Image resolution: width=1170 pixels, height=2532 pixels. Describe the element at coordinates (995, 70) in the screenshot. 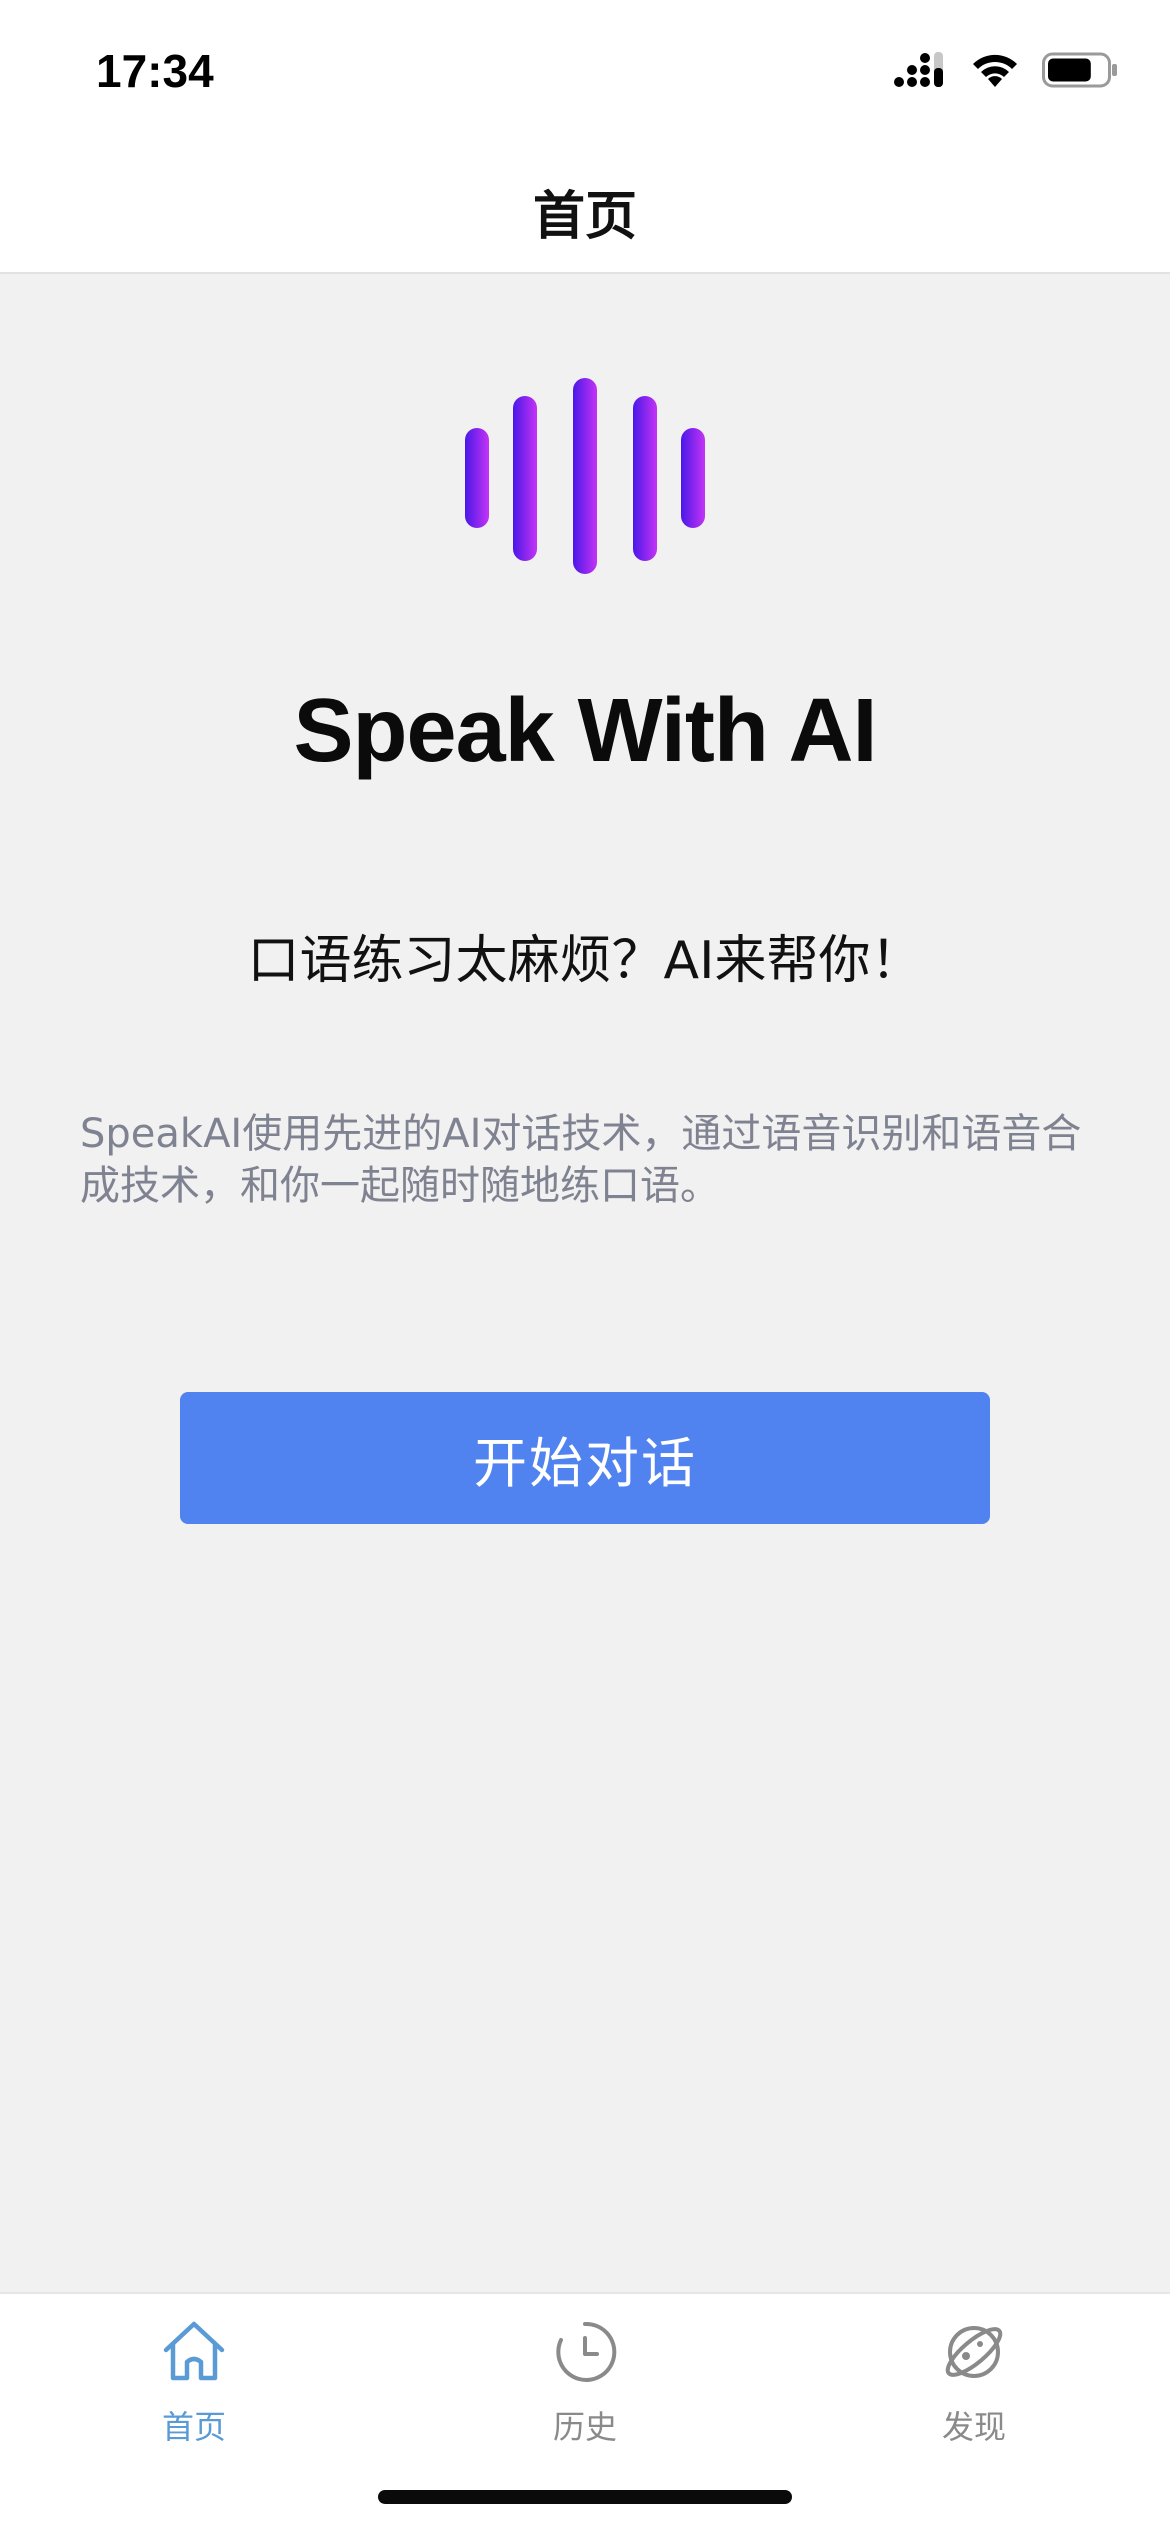

I see `wifi-icon` at that location.